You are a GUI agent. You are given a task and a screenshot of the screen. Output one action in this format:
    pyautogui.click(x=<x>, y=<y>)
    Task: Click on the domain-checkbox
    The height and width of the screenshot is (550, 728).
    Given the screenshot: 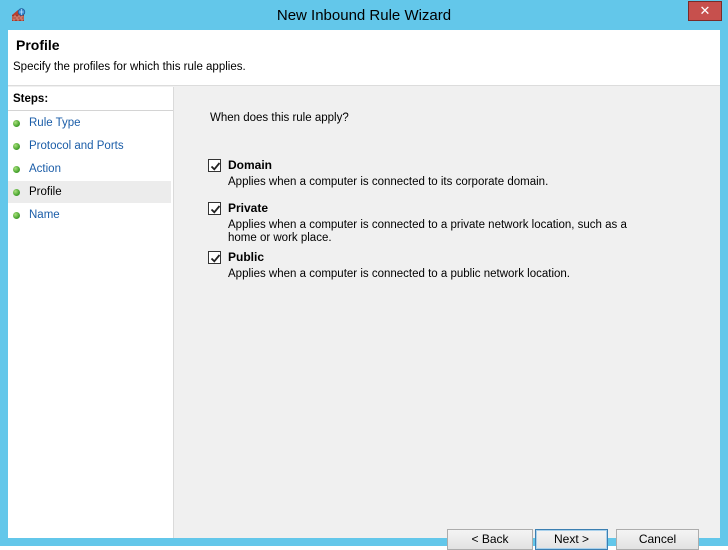 What is the action you would take?
    pyautogui.click(x=214, y=165)
    